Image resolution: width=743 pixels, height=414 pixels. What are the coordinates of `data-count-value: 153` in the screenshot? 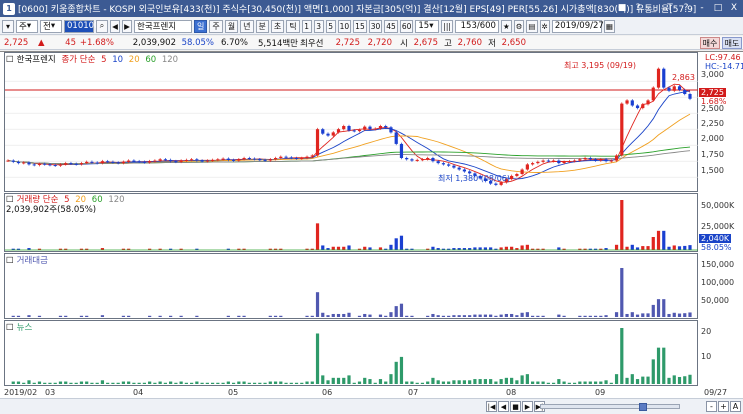 It's located at (468, 26).